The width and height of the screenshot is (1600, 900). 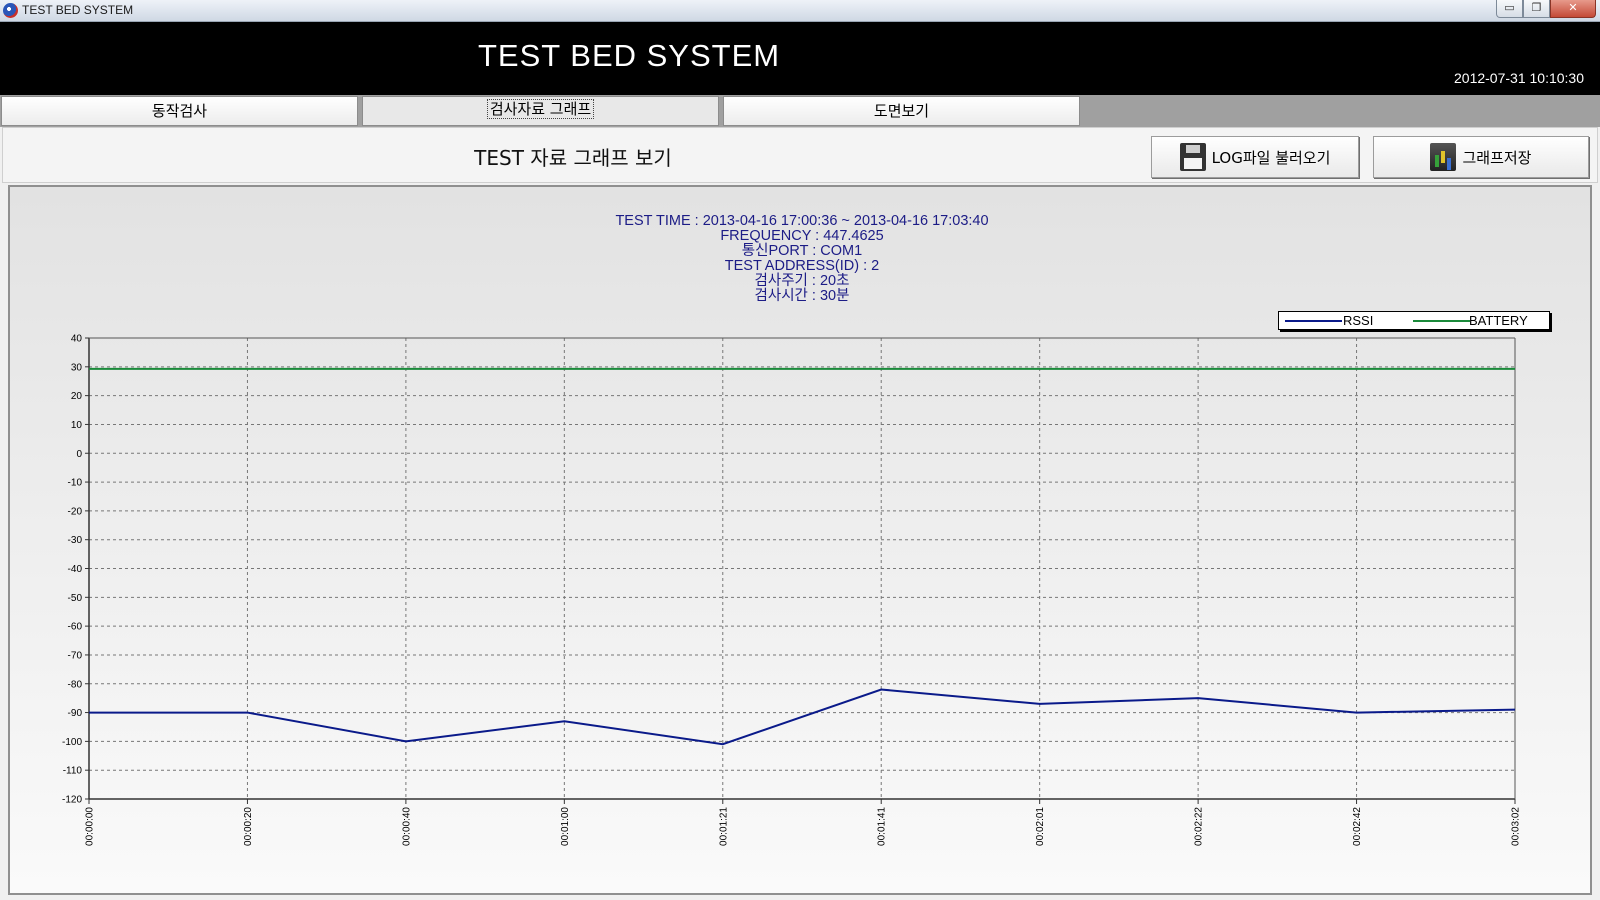 I want to click on y-tick-label: -70, so click(x=75, y=655).